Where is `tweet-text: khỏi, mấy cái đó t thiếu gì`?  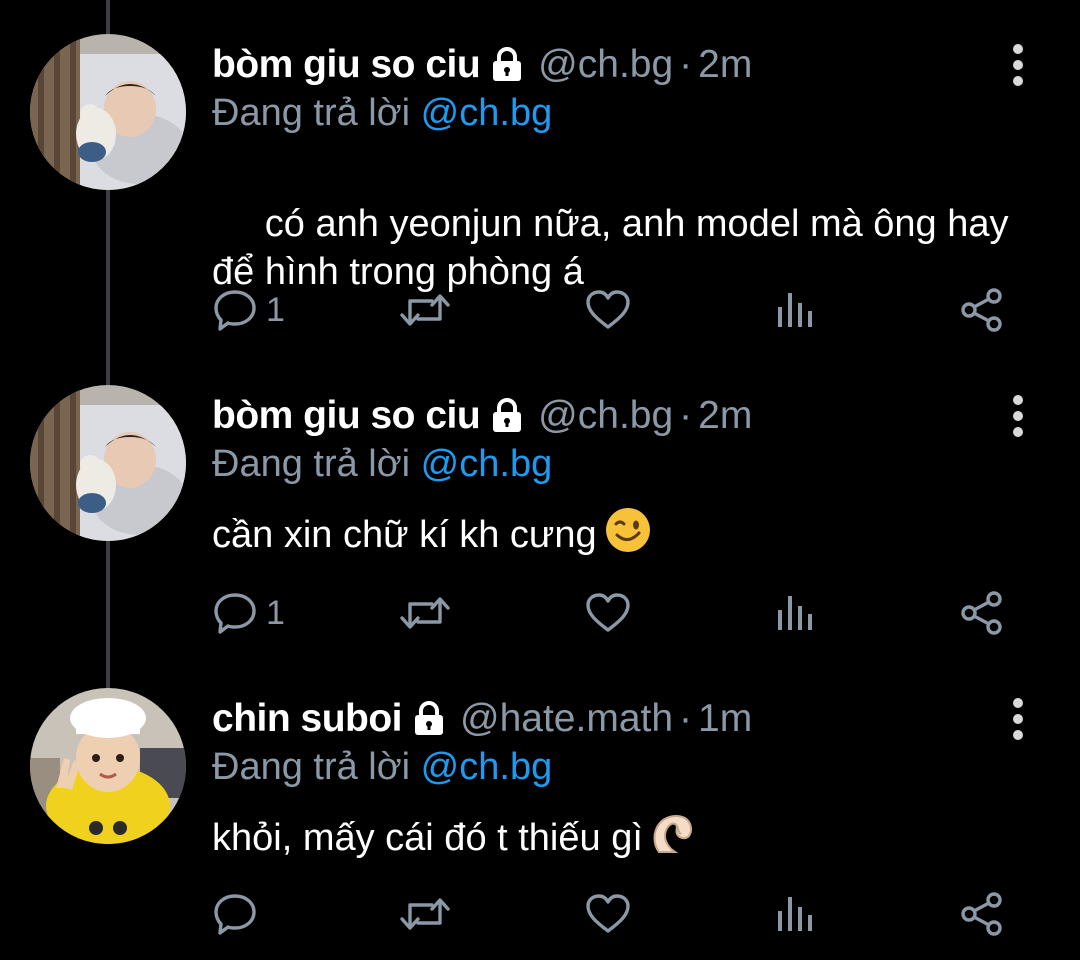 tweet-text: khỏi, mấy cái đó t thiếu gì is located at coordinates (632, 839).